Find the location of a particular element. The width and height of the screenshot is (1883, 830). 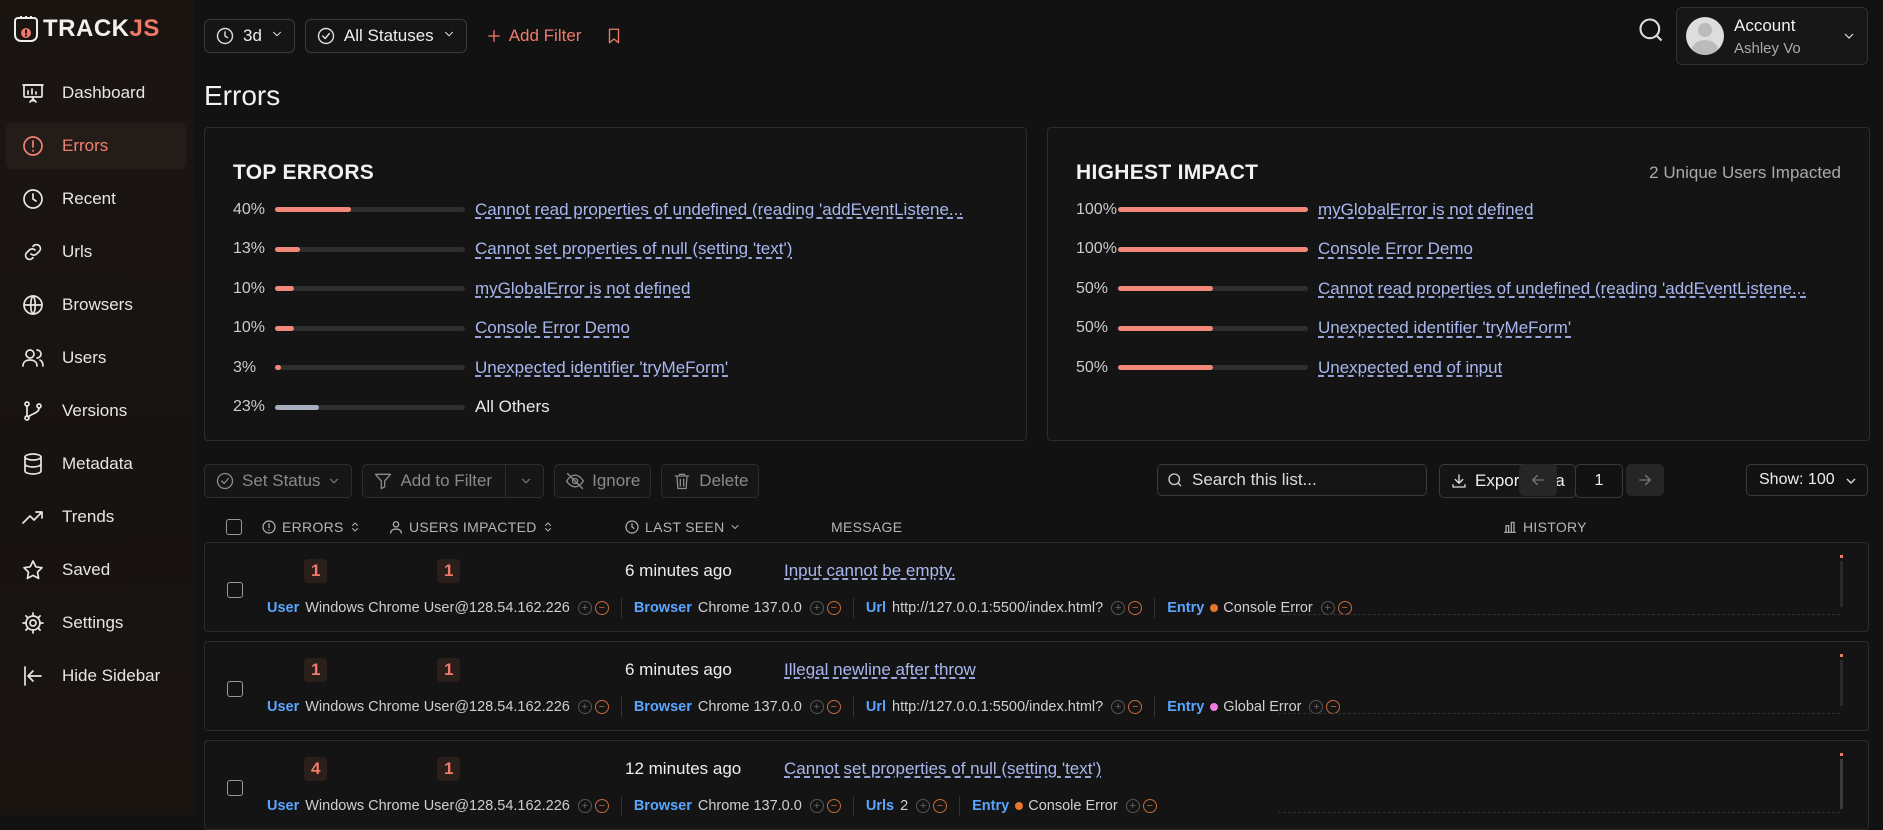

sidebar-item-settings: Settings is located at coordinates (96, 623).